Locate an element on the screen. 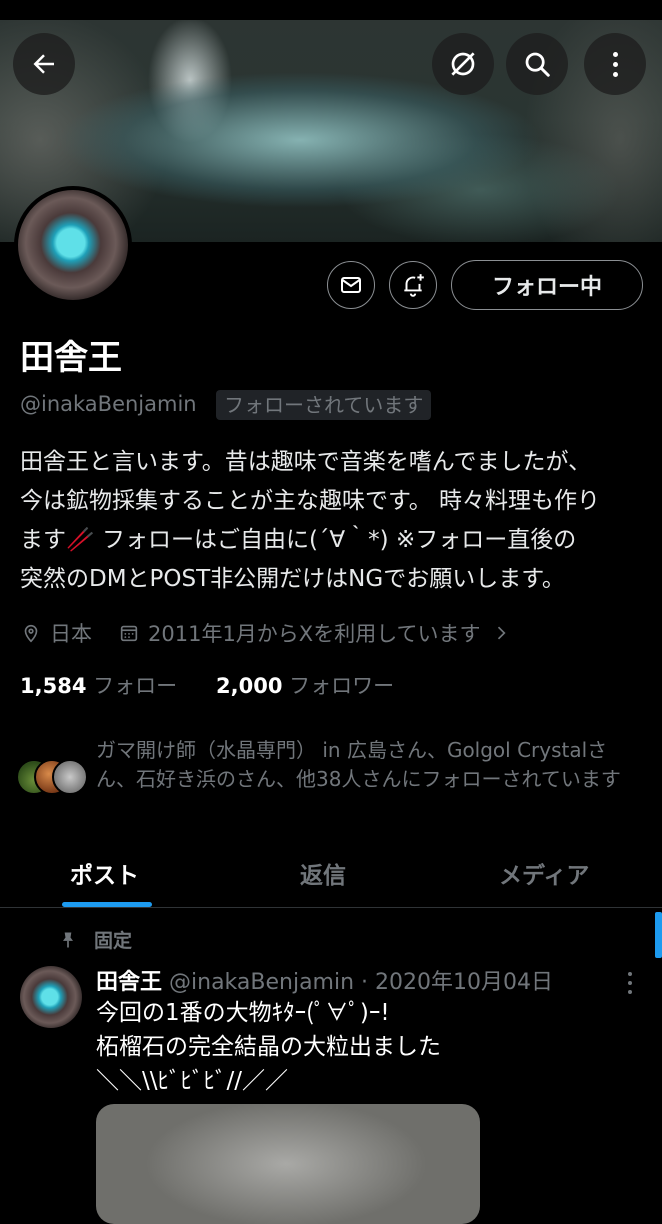 The height and width of the screenshot is (1224, 662). pinned-label: 固定 is located at coordinates (95, 939).